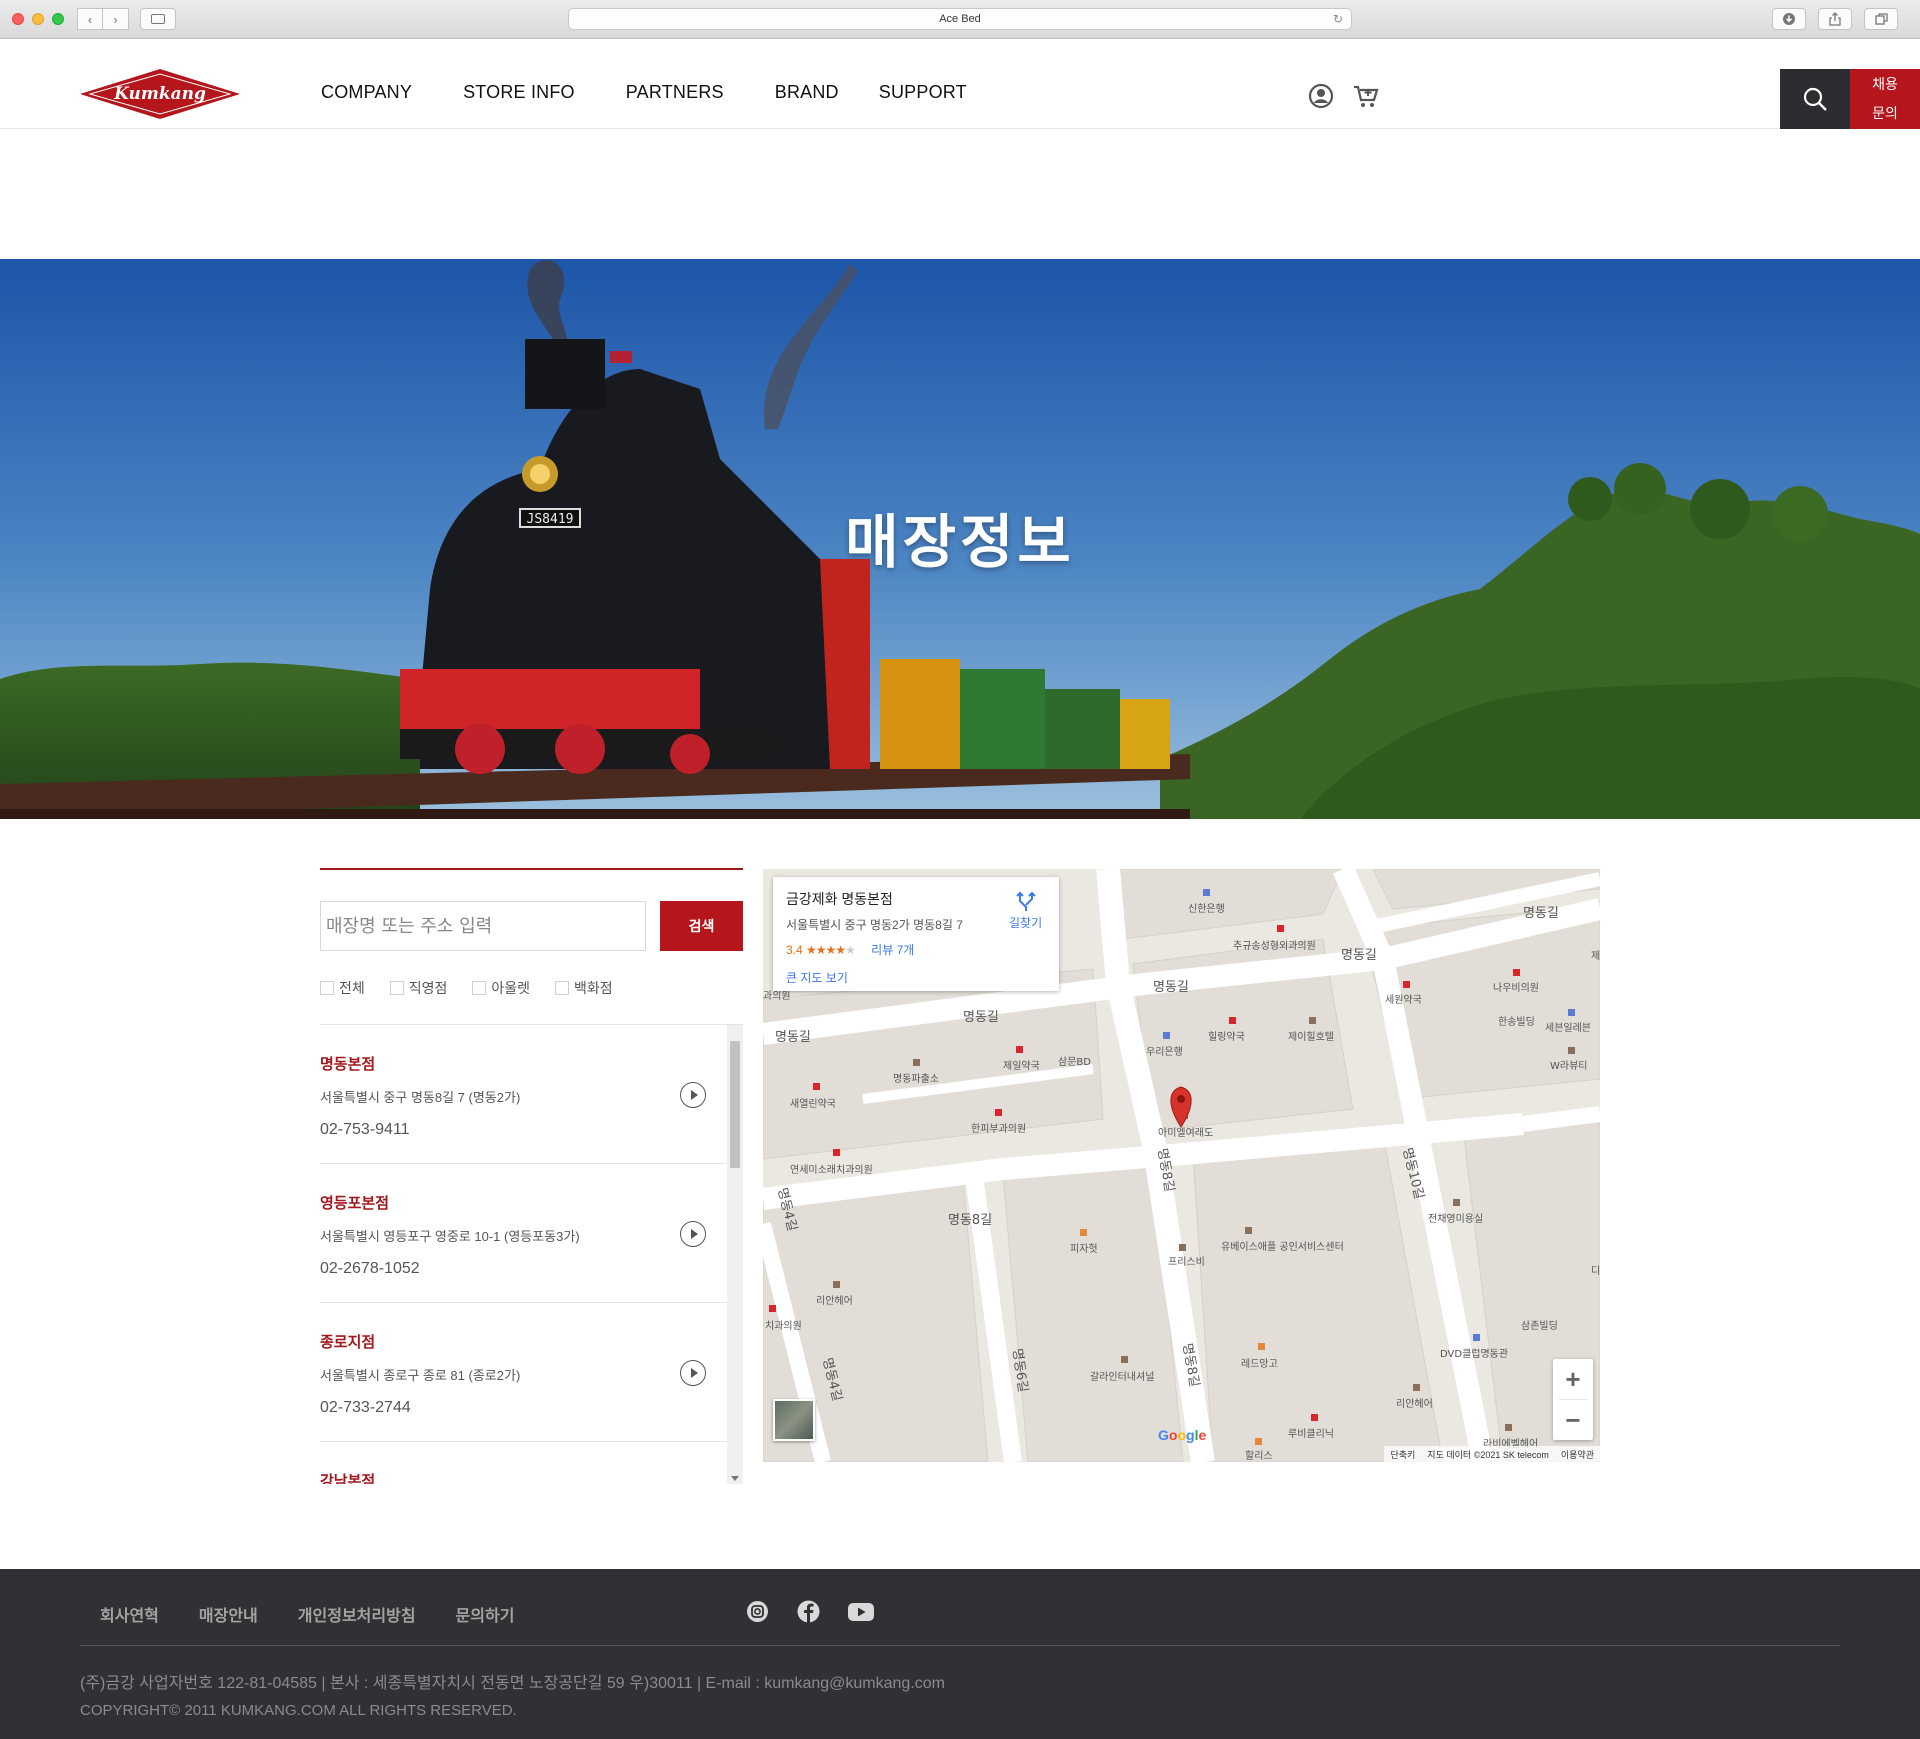  What do you see at coordinates (1366, 96) in the screenshot?
I see `cart-icon` at bounding box center [1366, 96].